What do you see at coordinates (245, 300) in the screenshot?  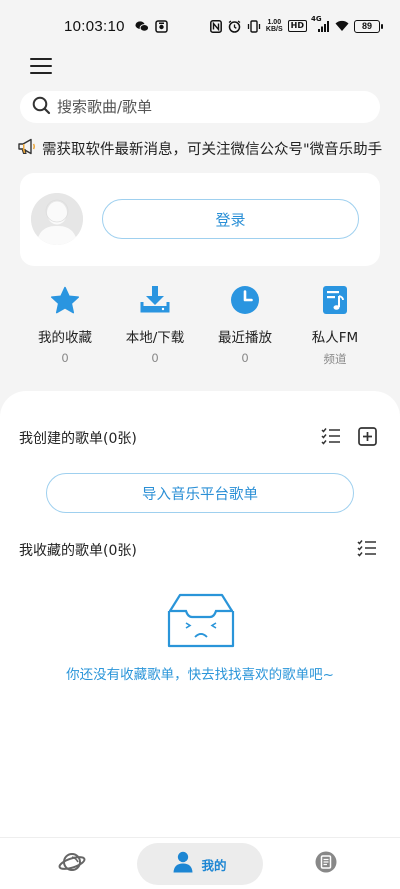 I see `clock-icon` at bounding box center [245, 300].